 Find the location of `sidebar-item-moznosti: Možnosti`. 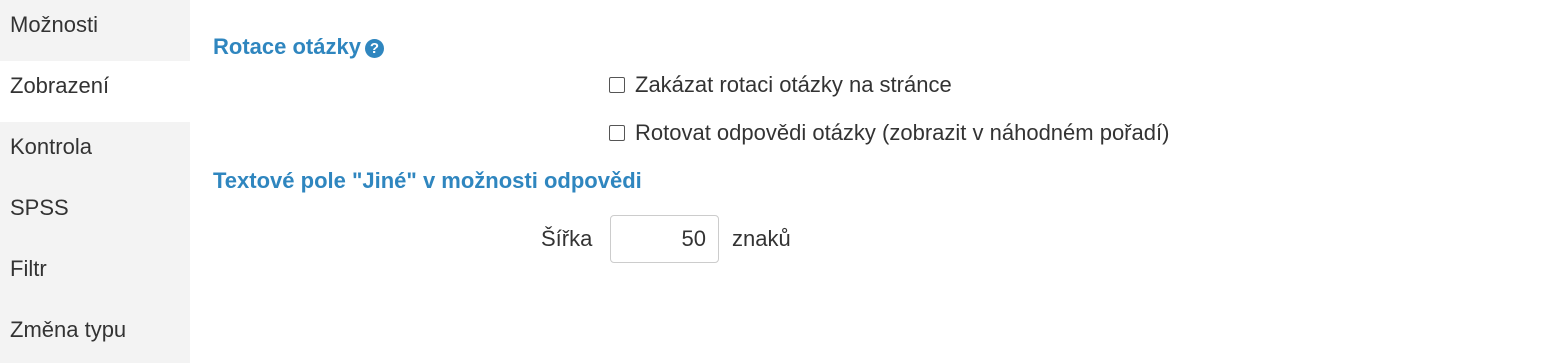

sidebar-item-moznosti: Možnosti is located at coordinates (95, 30).